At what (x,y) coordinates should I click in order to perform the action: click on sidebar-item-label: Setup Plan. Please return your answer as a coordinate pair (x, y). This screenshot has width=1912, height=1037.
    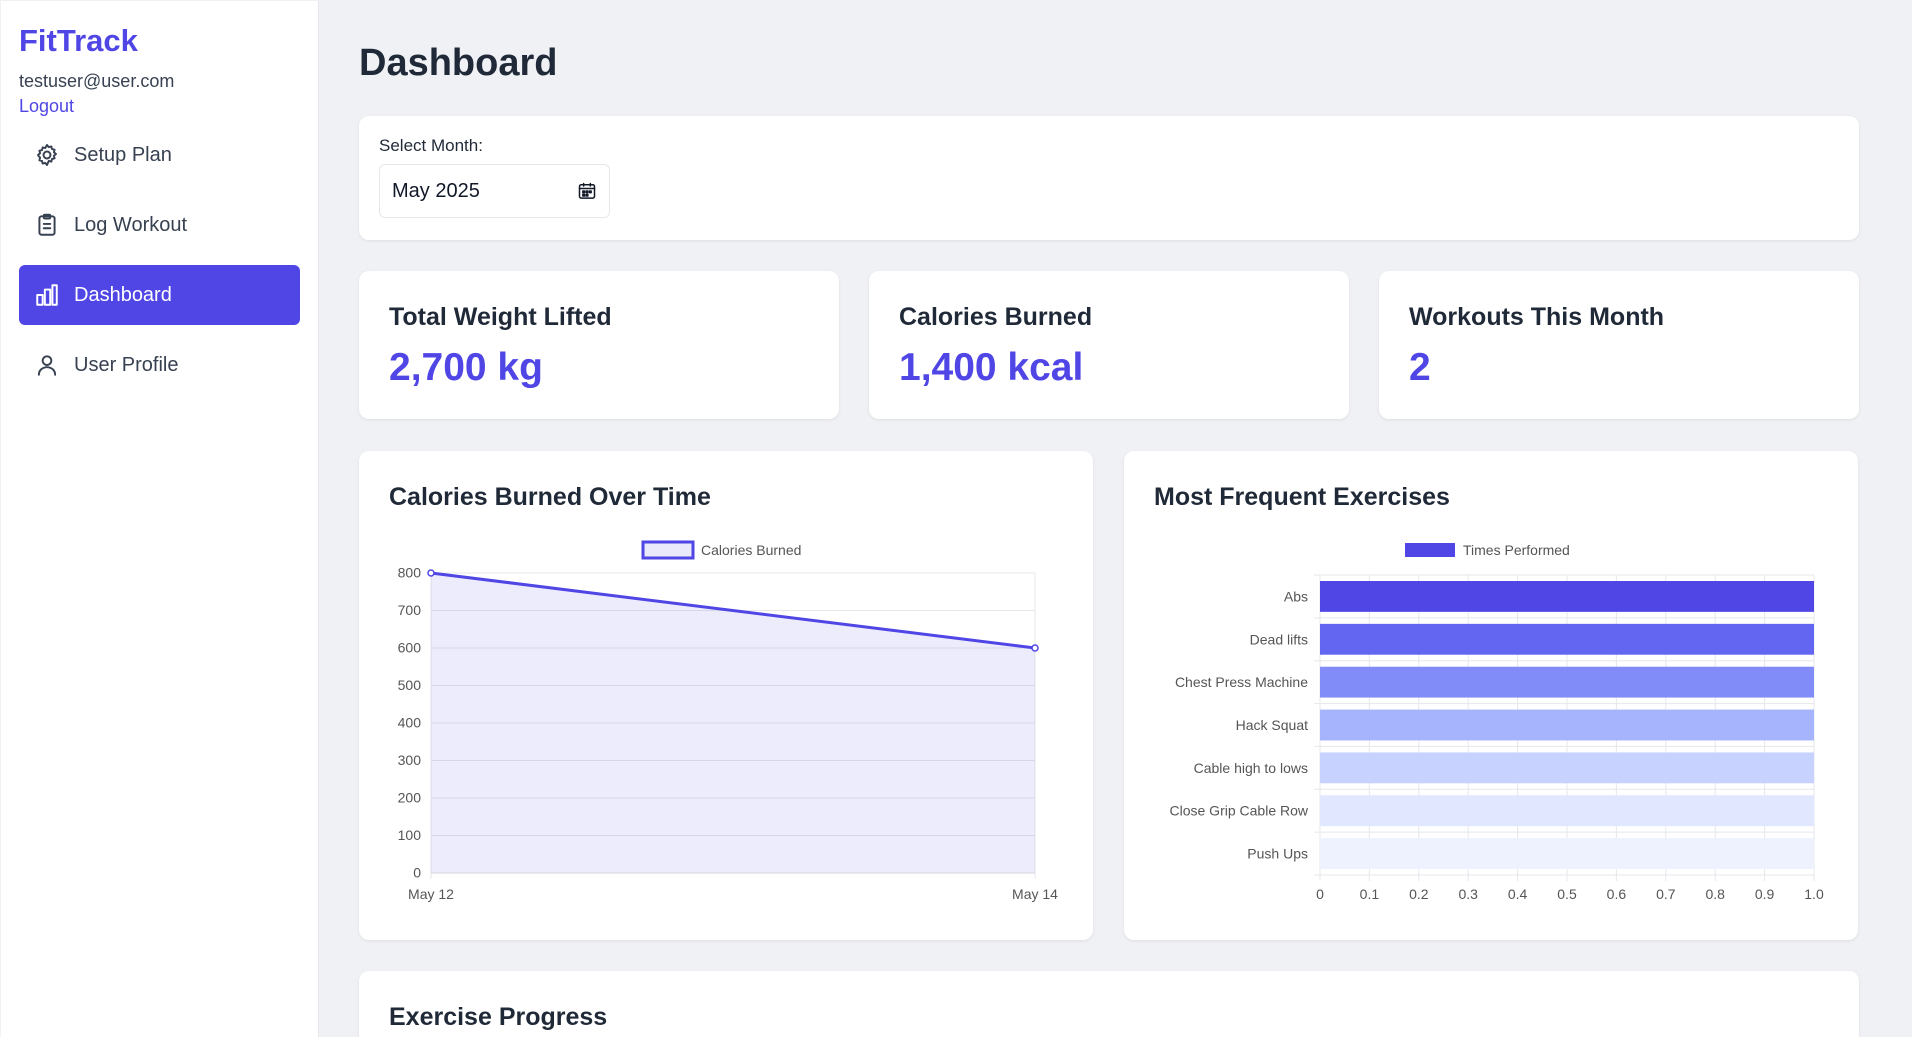
    Looking at the image, I should click on (123, 154).